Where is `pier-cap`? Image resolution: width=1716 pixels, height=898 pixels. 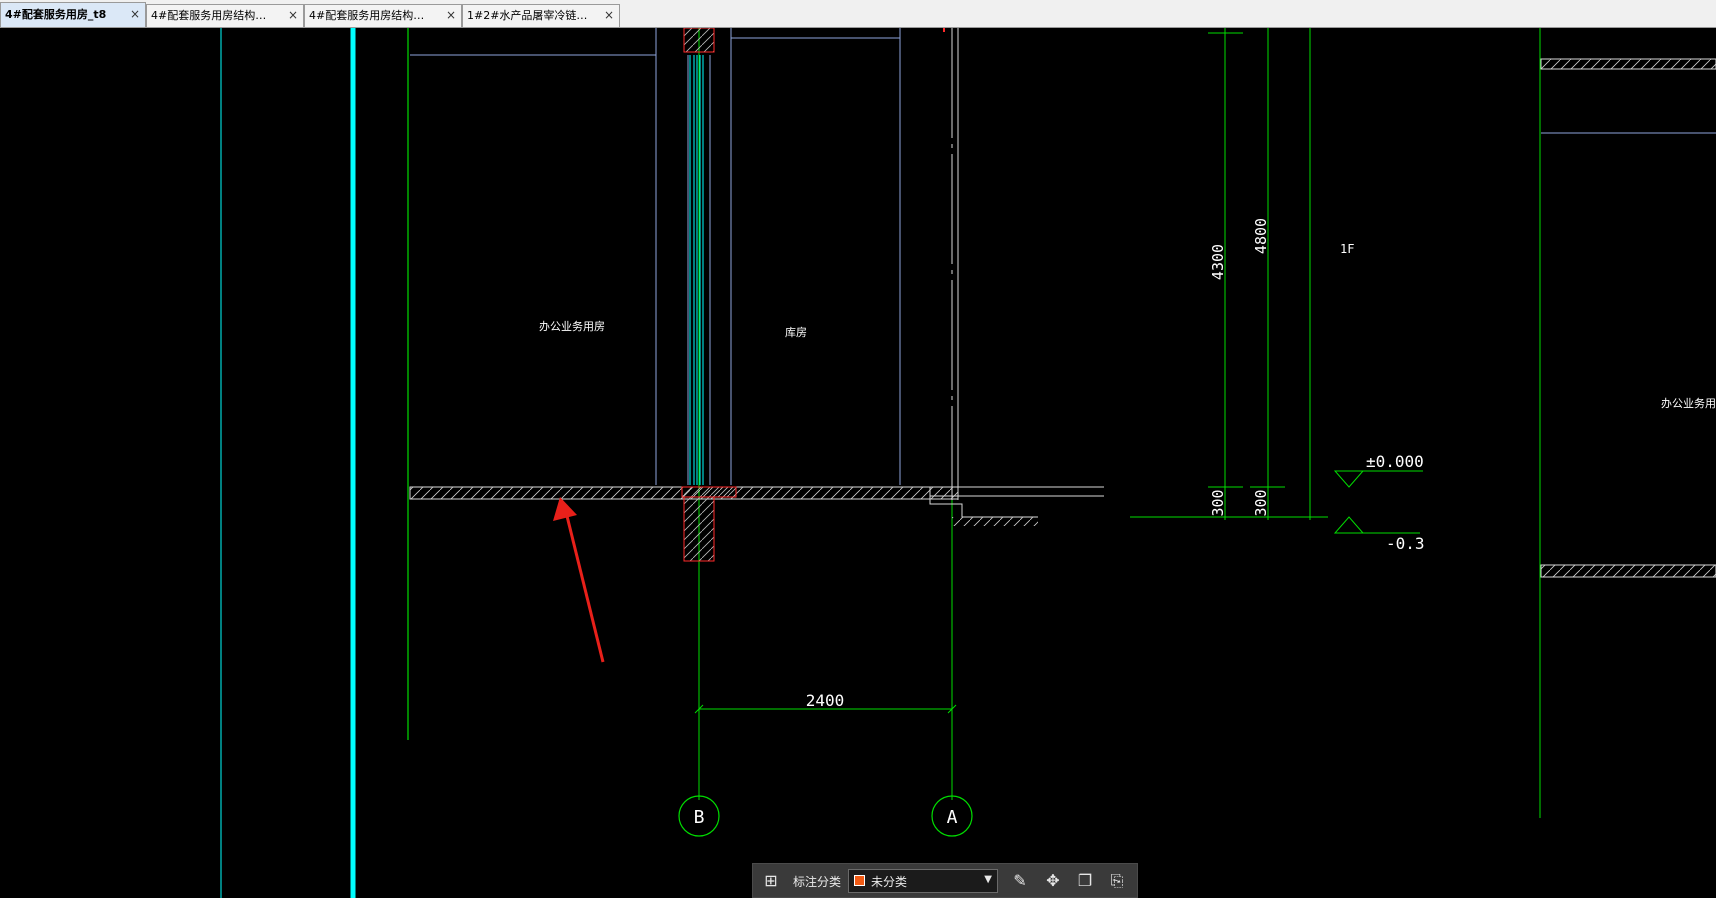
pier-cap is located at coordinates (709, 492).